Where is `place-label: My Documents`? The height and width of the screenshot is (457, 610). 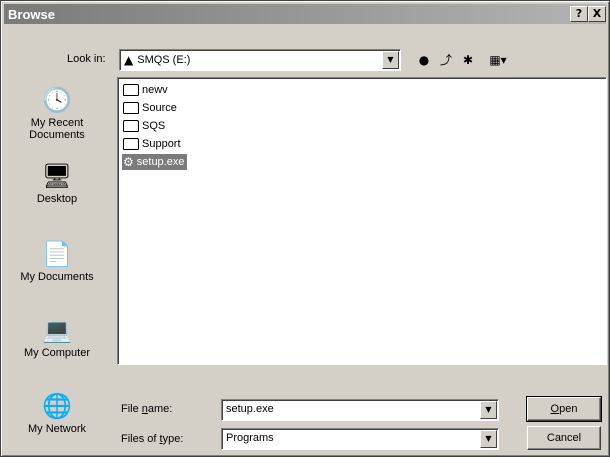
place-label: My Documents is located at coordinates (57, 277).